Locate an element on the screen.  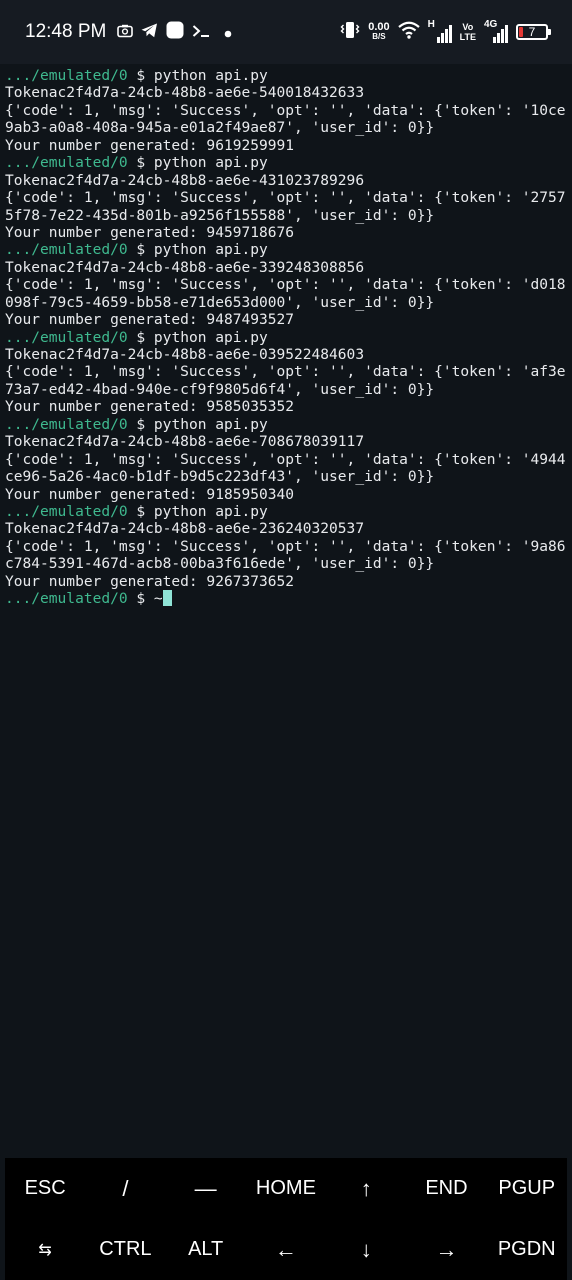
number-line: Your number generated: 9487493527 is located at coordinates (150, 320).